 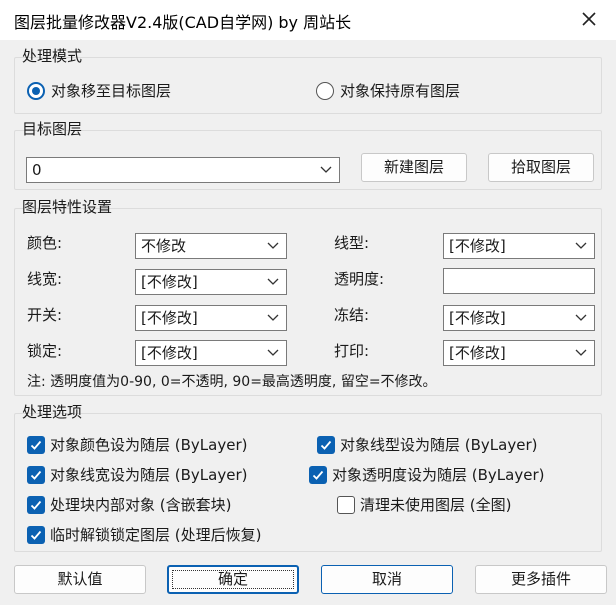 What do you see at coordinates (141, 505) in the screenshot?
I see `checkbox-process-blocks-label: 处理块内部对象 (含嵌套块)` at bounding box center [141, 505].